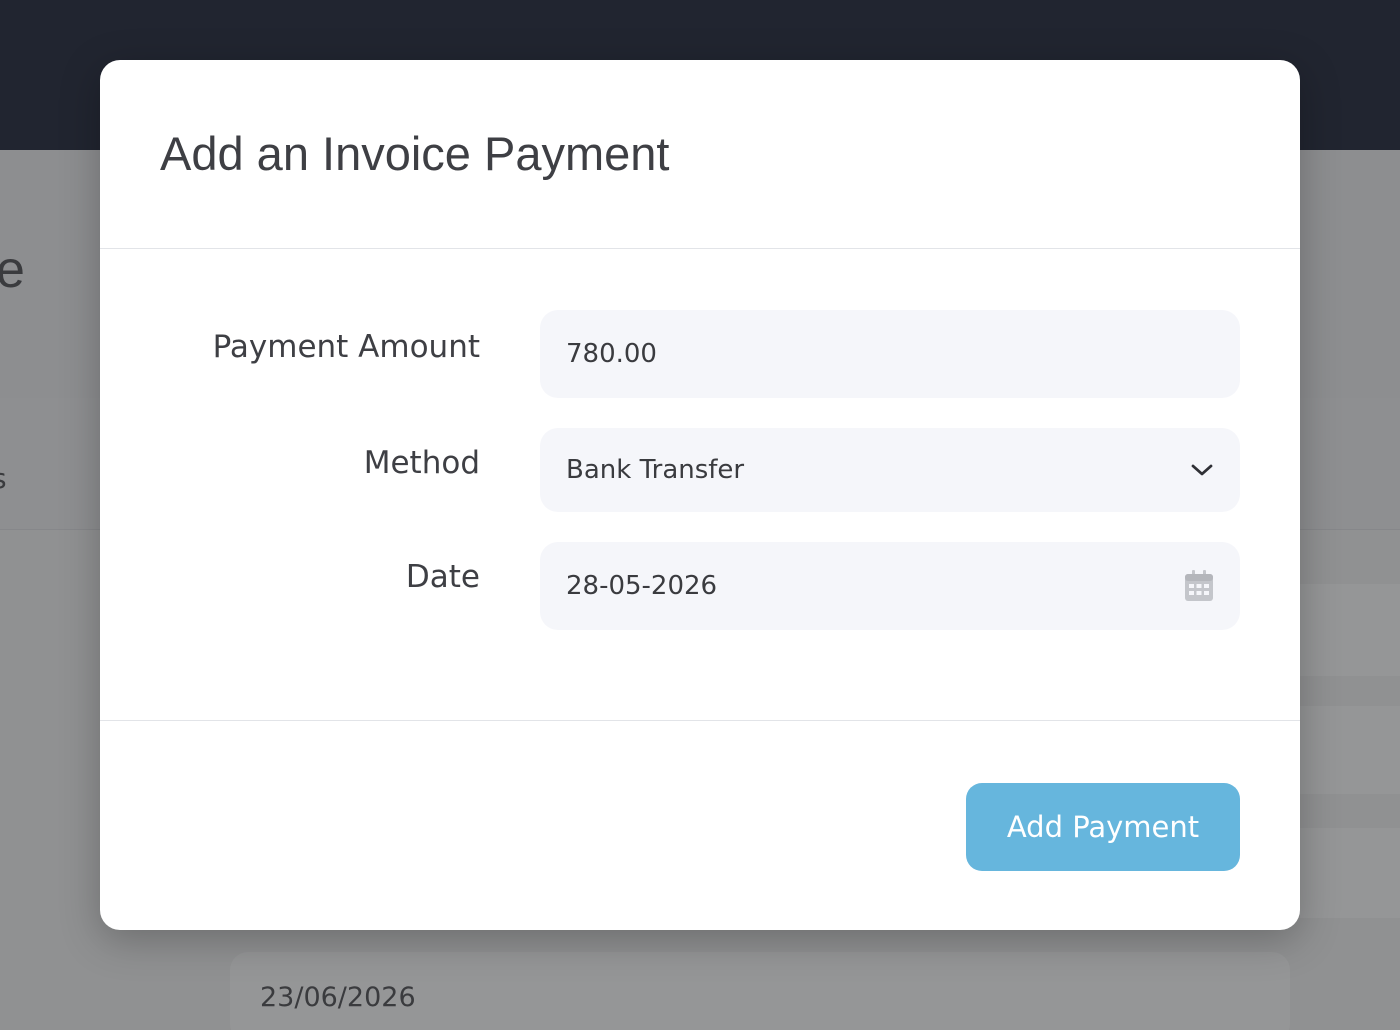 This screenshot has height=1030, width=1400. I want to click on date-value: 28-05-2026, so click(642, 586).